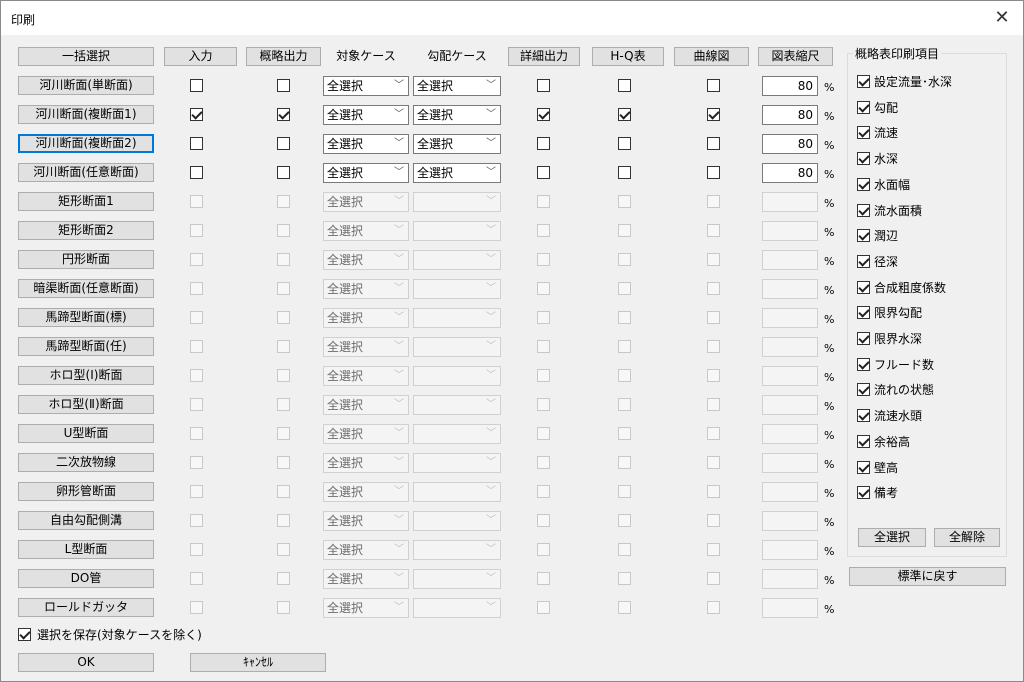 The height and width of the screenshot is (682, 1024). Describe the element at coordinates (86, 662) in the screenshot. I see `ok-button: OK` at that location.